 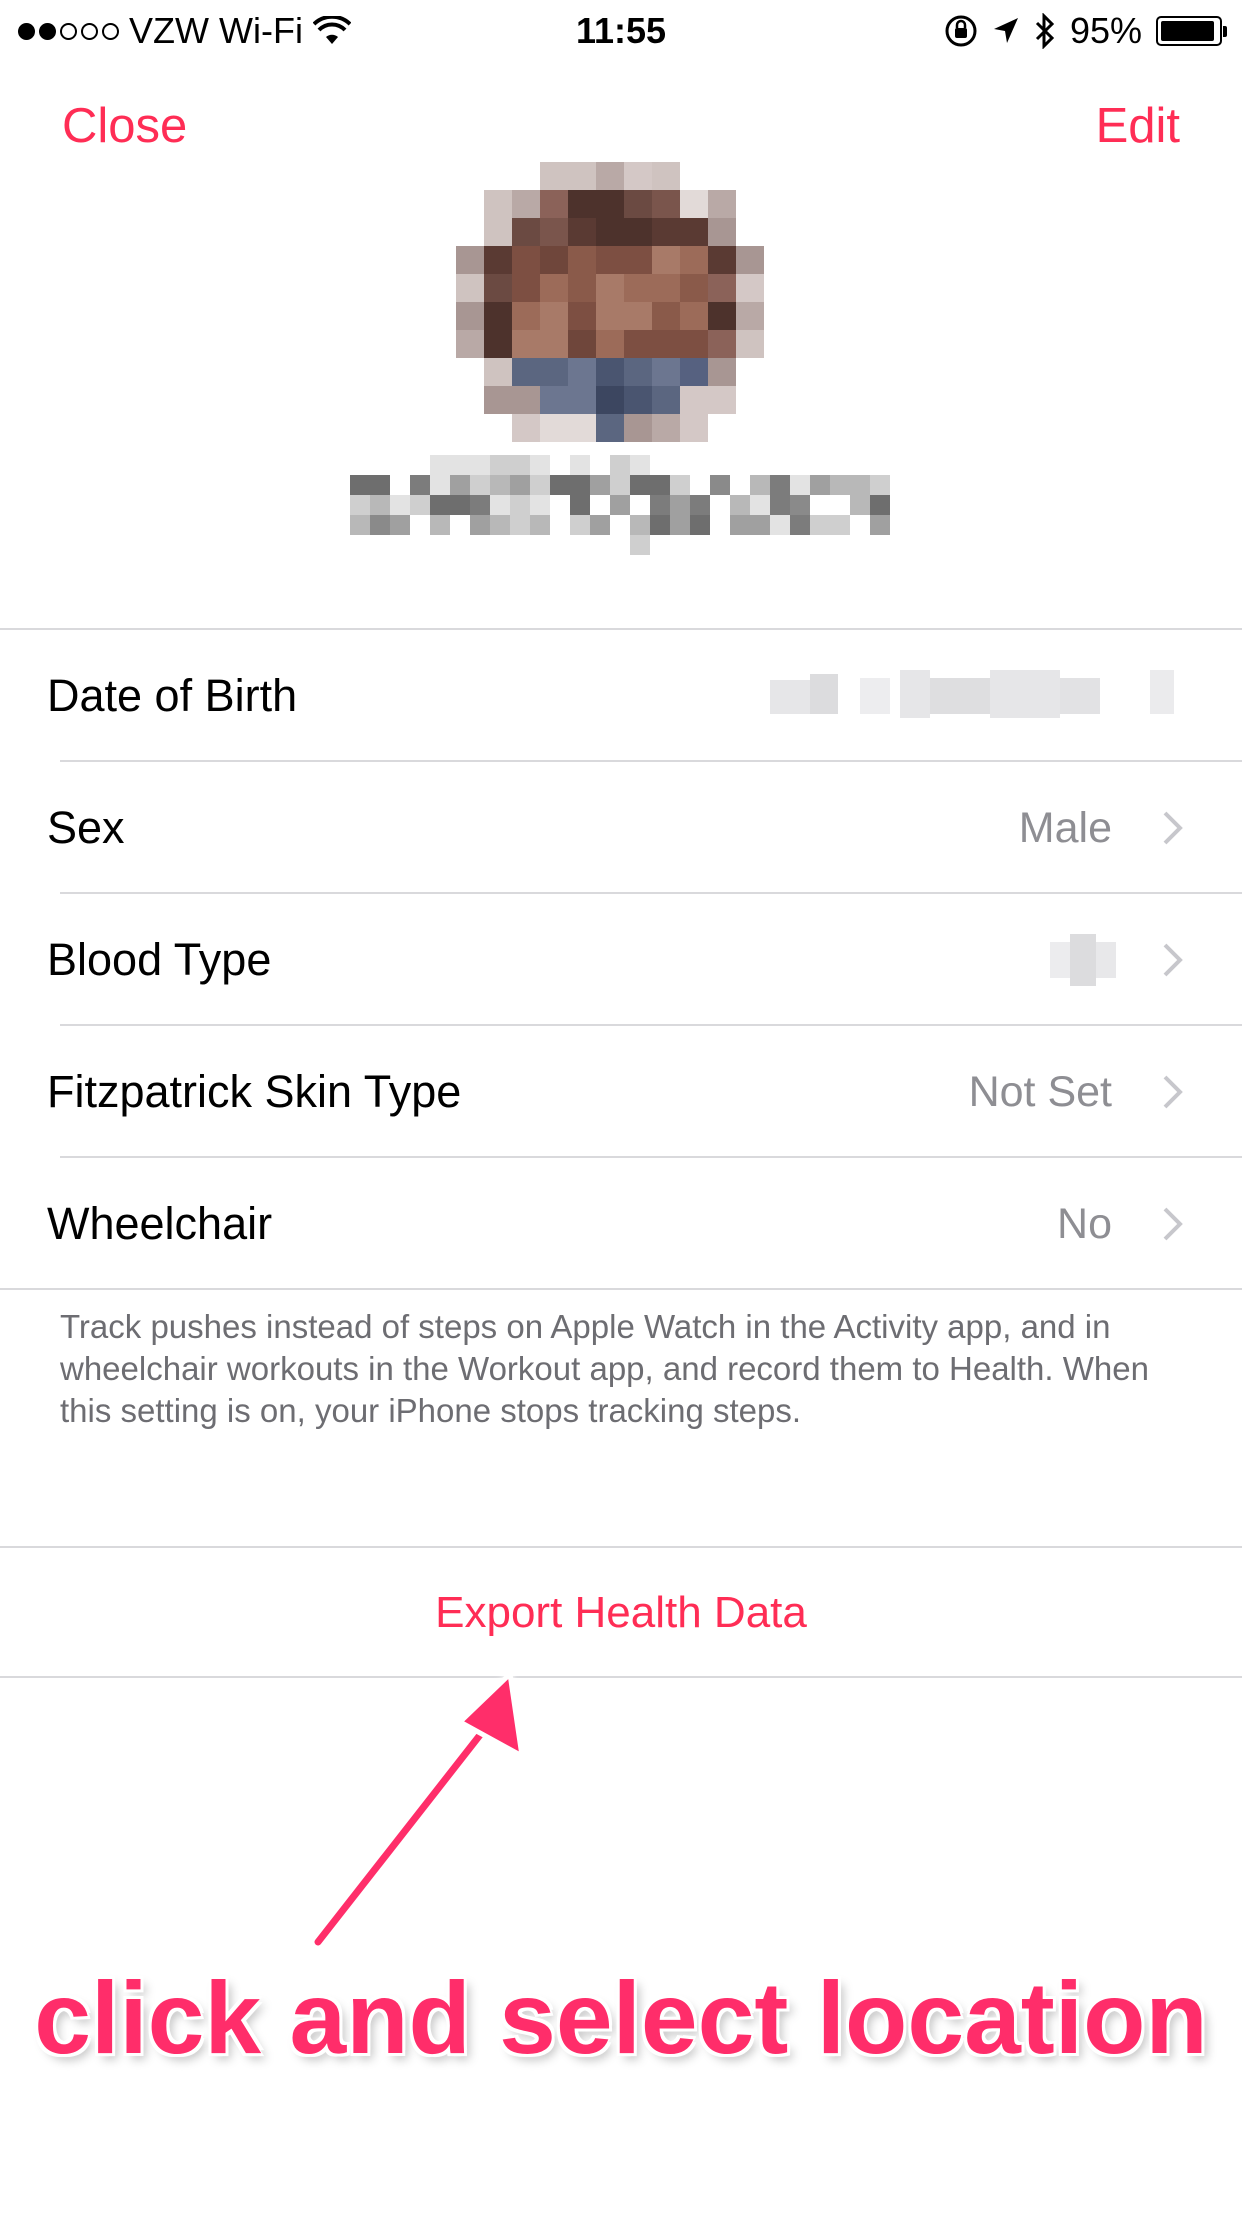 What do you see at coordinates (621, 1613) in the screenshot?
I see `export-health-data-button: Export Health Data` at bounding box center [621, 1613].